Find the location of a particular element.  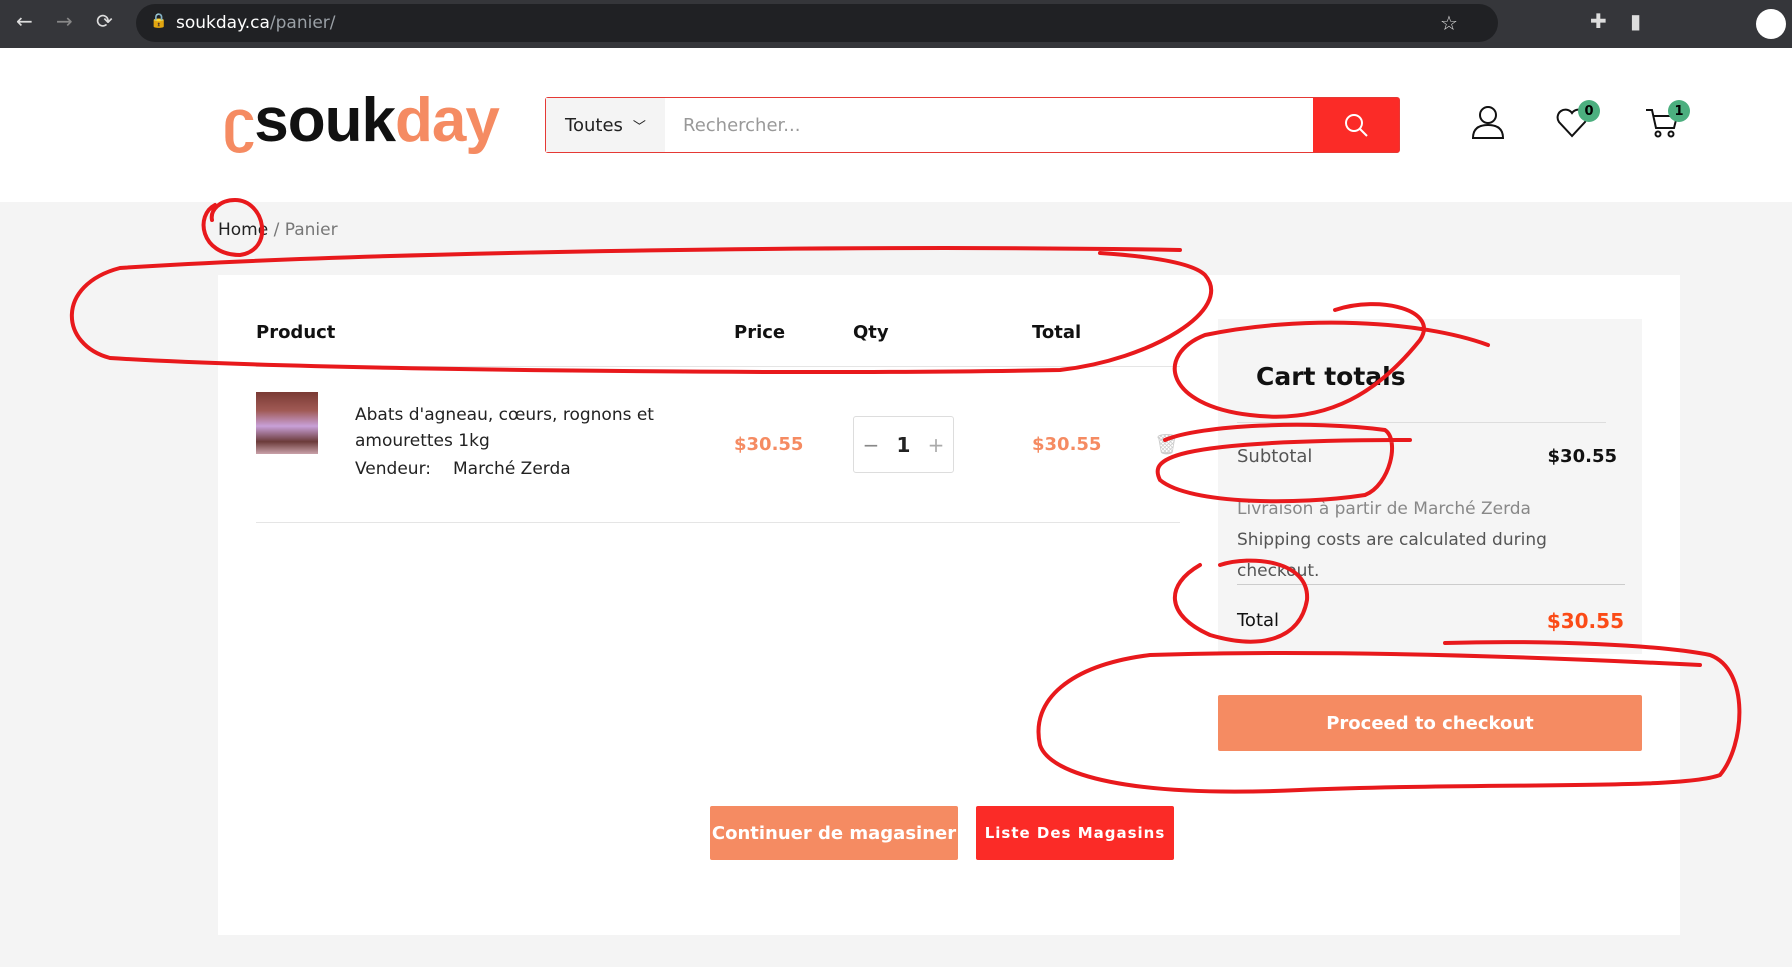

wishlist-button: 0 is located at coordinates (1577, 122).